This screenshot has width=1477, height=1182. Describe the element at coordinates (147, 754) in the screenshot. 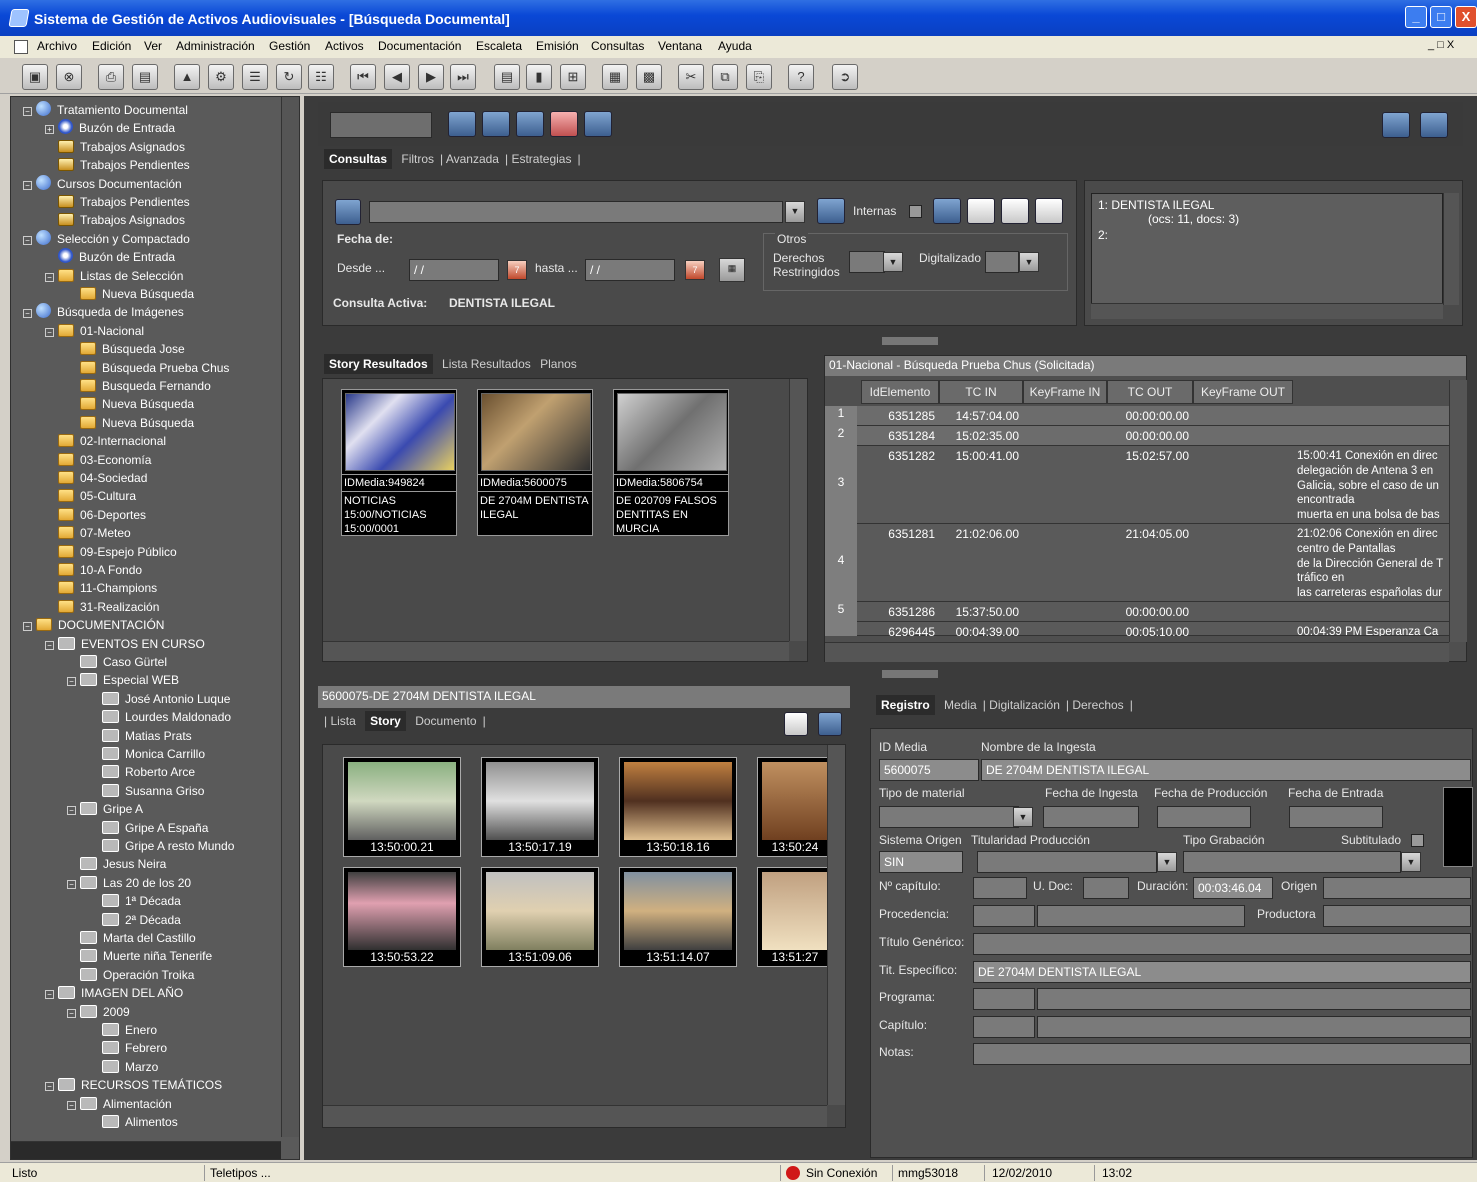

I see `tree-item: Monica Carrillo` at that location.